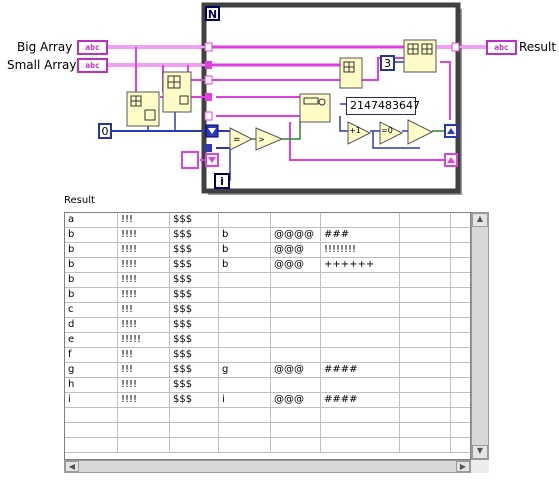  Describe the element at coordinates (480, 336) in the screenshot. I see `vertical-scrollbar: ▲ ▼` at that location.